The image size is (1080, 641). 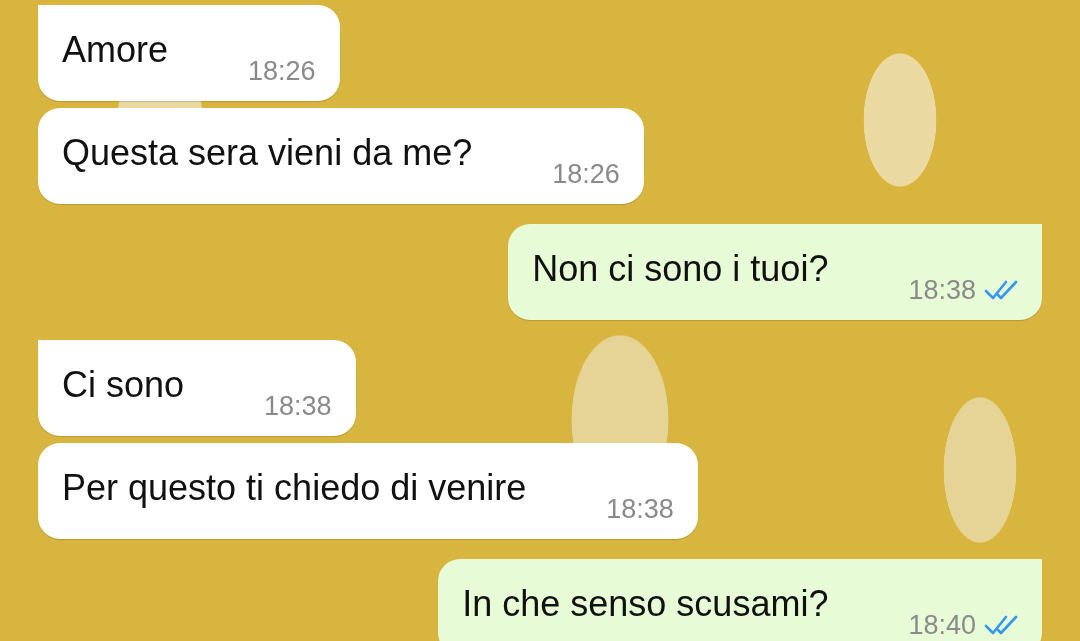 What do you see at coordinates (294, 488) in the screenshot?
I see `message-text: Per questo ti chiedo di venire` at bounding box center [294, 488].